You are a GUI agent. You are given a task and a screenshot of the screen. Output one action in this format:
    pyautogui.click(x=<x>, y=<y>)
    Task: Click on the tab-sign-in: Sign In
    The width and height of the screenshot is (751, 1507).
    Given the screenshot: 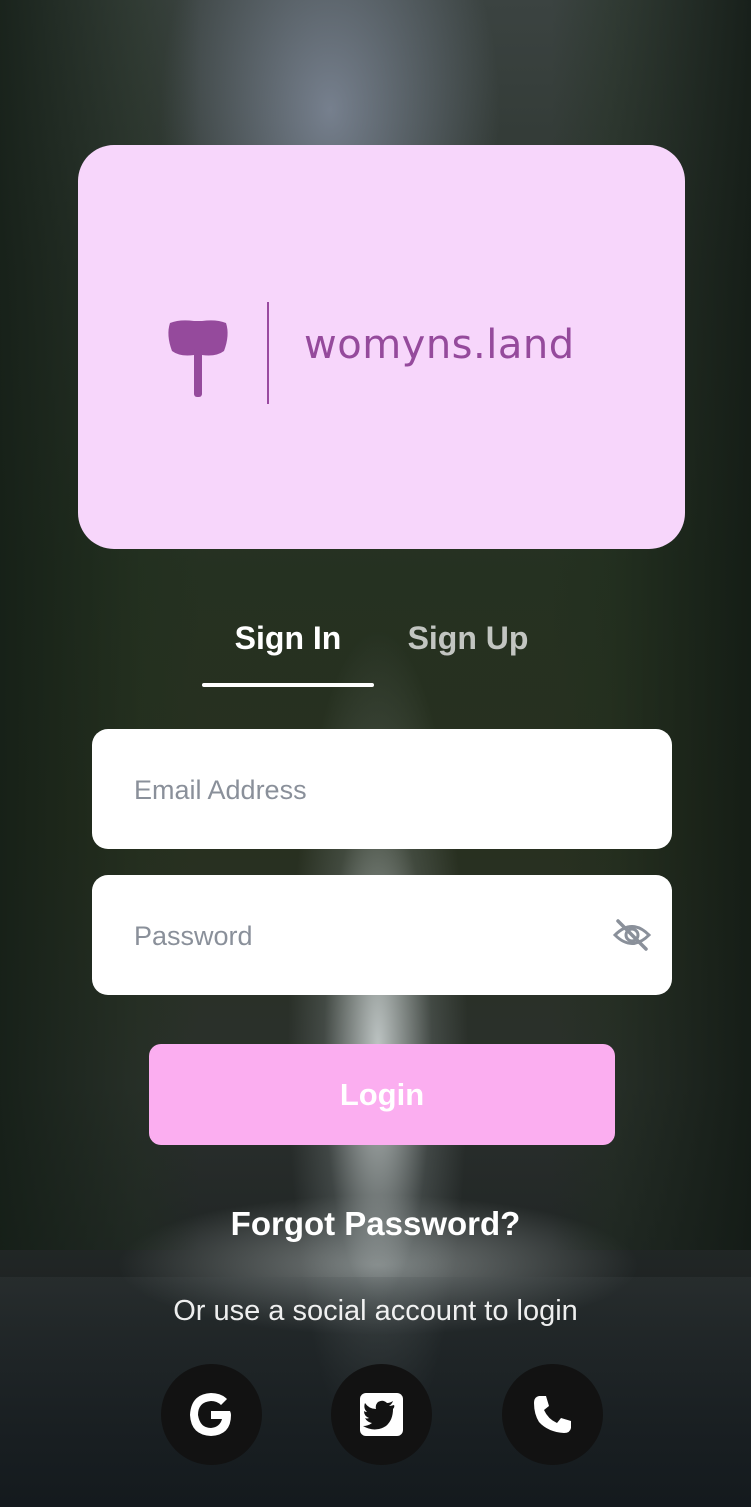 What is the action you would take?
    pyautogui.click(x=288, y=638)
    